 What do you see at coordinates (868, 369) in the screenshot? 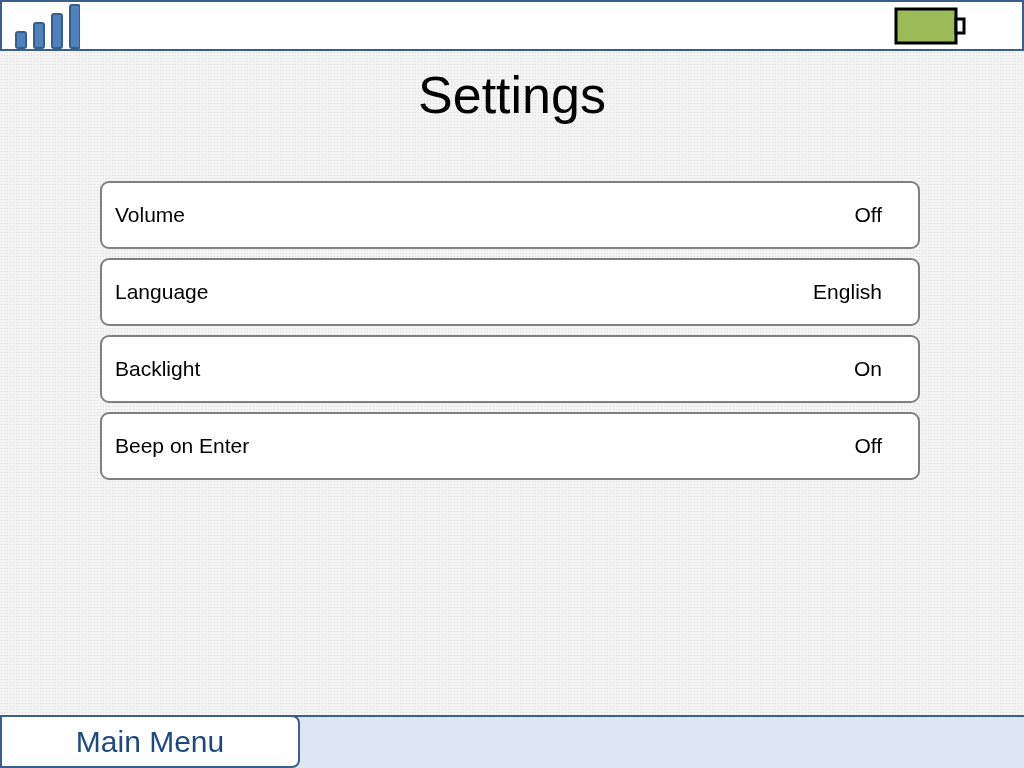
I see `setting-value: On` at bounding box center [868, 369].